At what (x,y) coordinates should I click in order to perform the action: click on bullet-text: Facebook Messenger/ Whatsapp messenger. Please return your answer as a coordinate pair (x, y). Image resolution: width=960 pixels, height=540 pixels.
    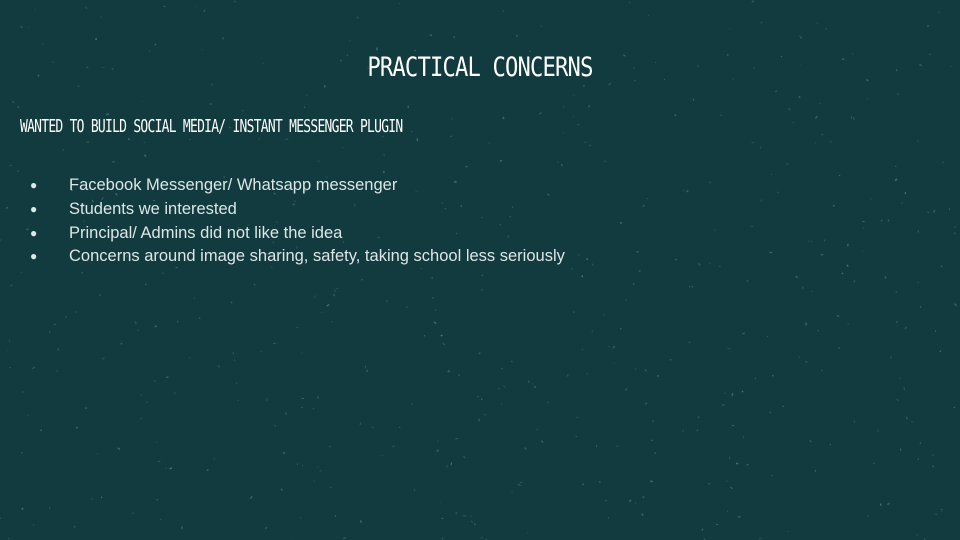
    Looking at the image, I should click on (233, 185).